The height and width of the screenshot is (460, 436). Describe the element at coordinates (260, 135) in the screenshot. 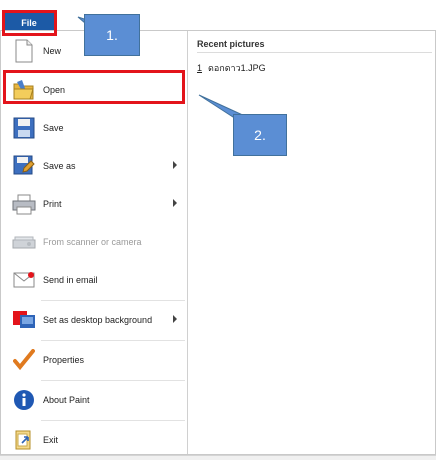

I see `callout-step-2: 2.` at that location.